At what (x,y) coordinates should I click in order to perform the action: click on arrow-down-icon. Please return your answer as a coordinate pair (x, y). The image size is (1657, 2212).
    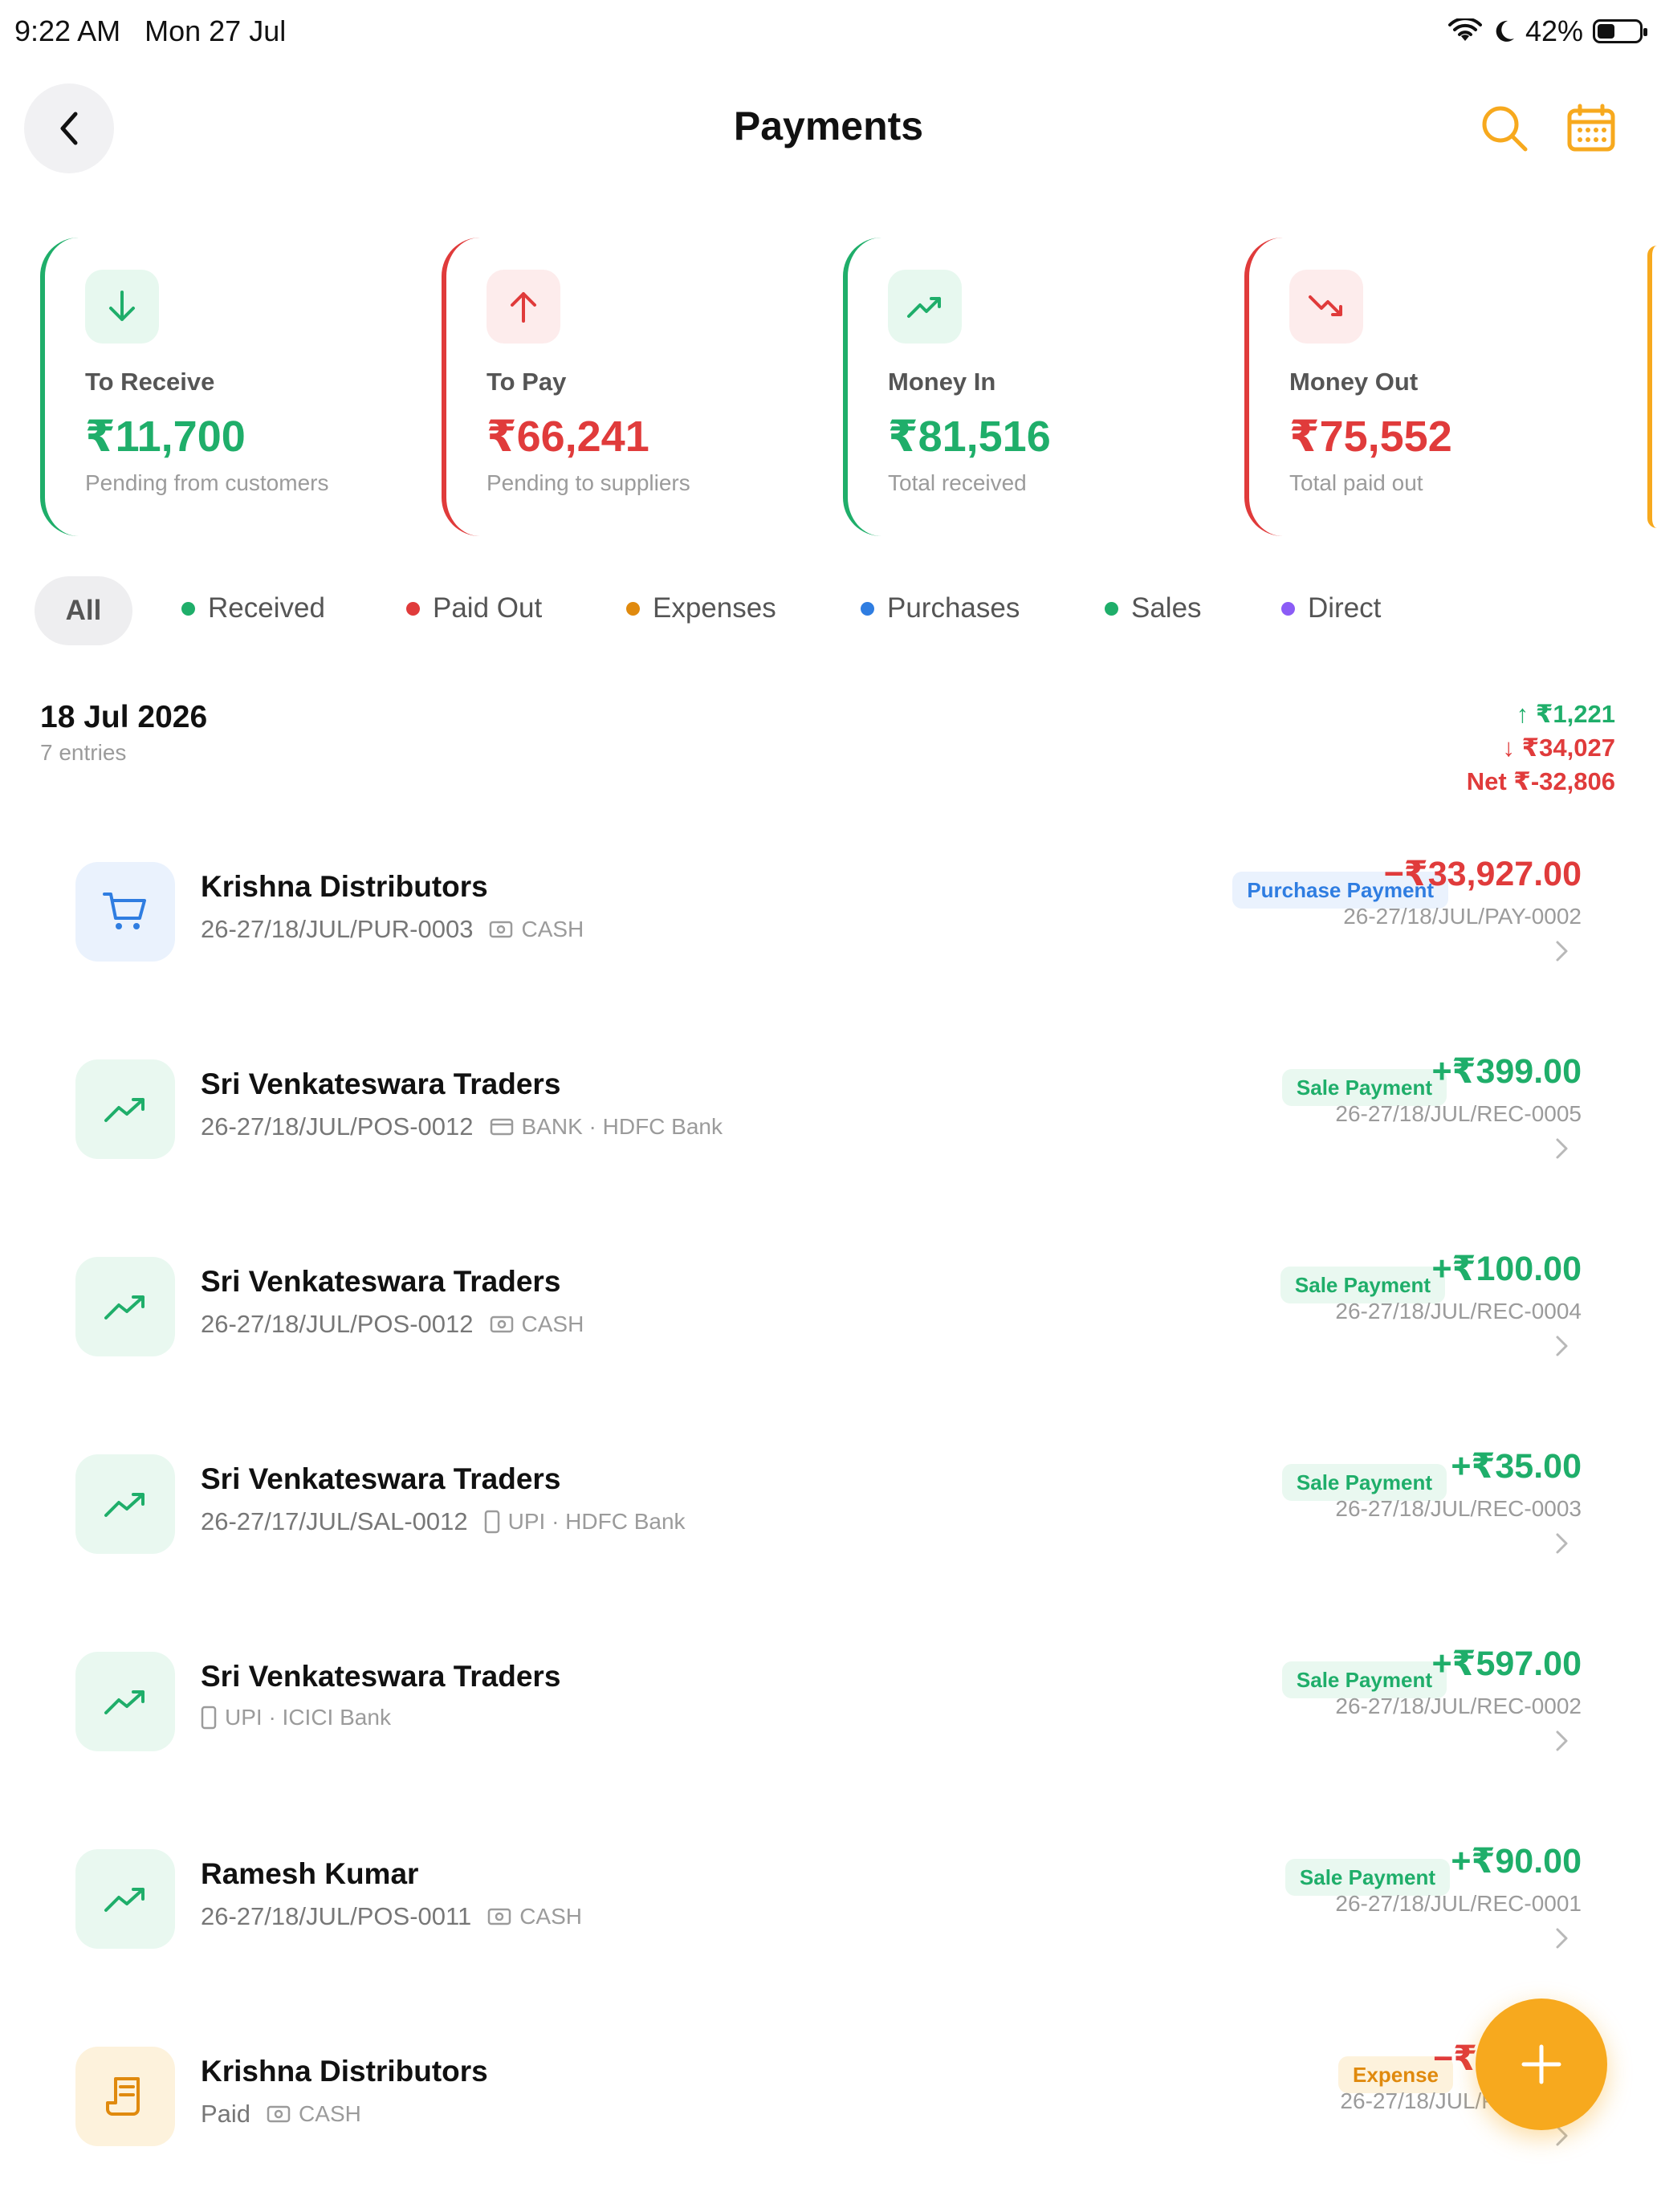
    Looking at the image, I should click on (122, 307).